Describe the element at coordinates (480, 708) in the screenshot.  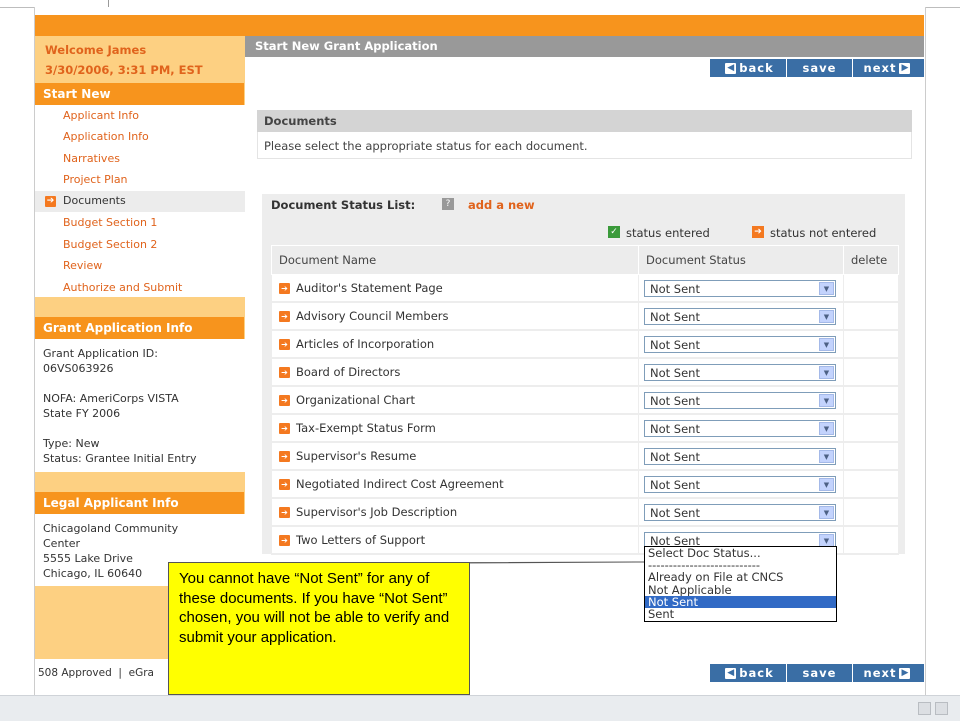
I see `window-bottom-strip` at that location.